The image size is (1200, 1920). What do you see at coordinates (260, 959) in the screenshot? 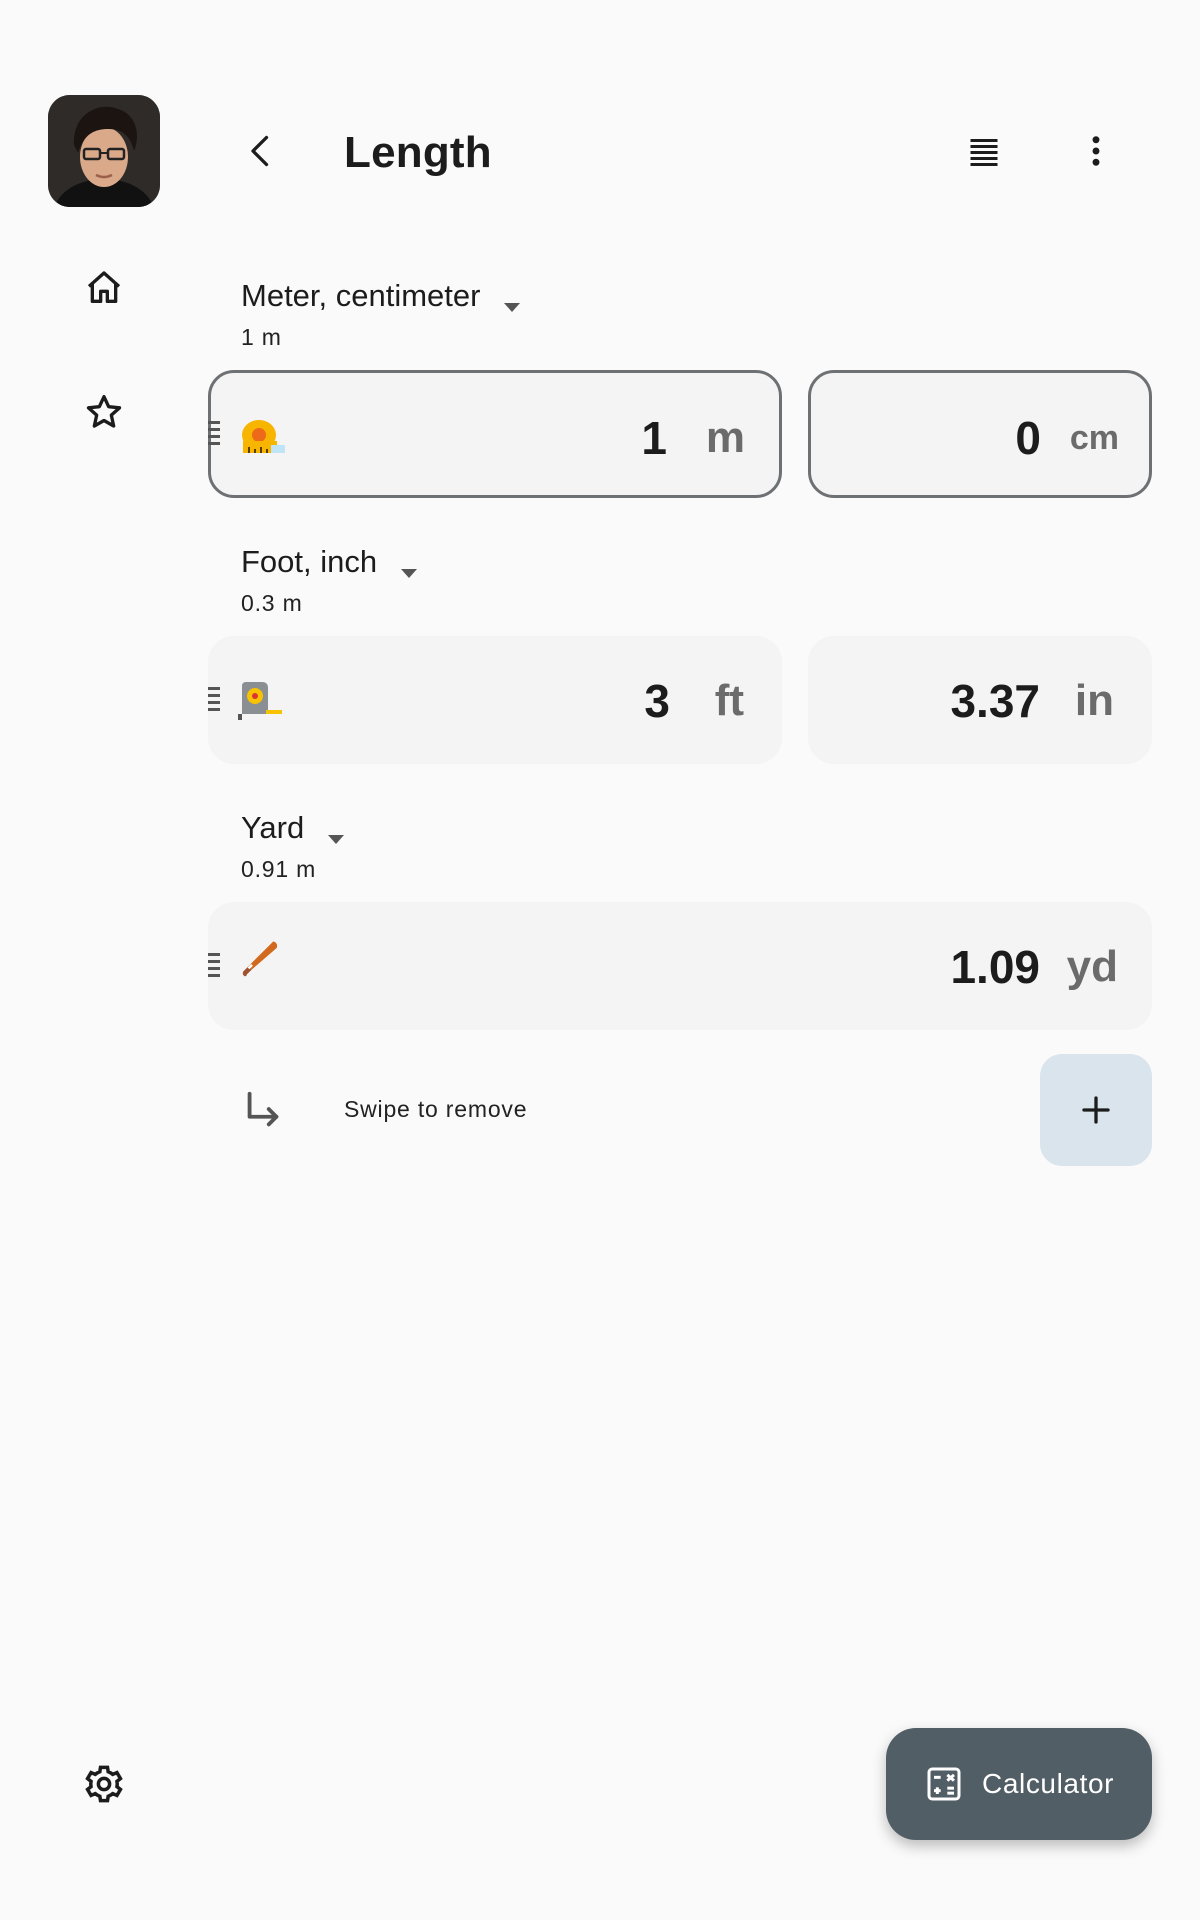
I see `bat-icon` at bounding box center [260, 959].